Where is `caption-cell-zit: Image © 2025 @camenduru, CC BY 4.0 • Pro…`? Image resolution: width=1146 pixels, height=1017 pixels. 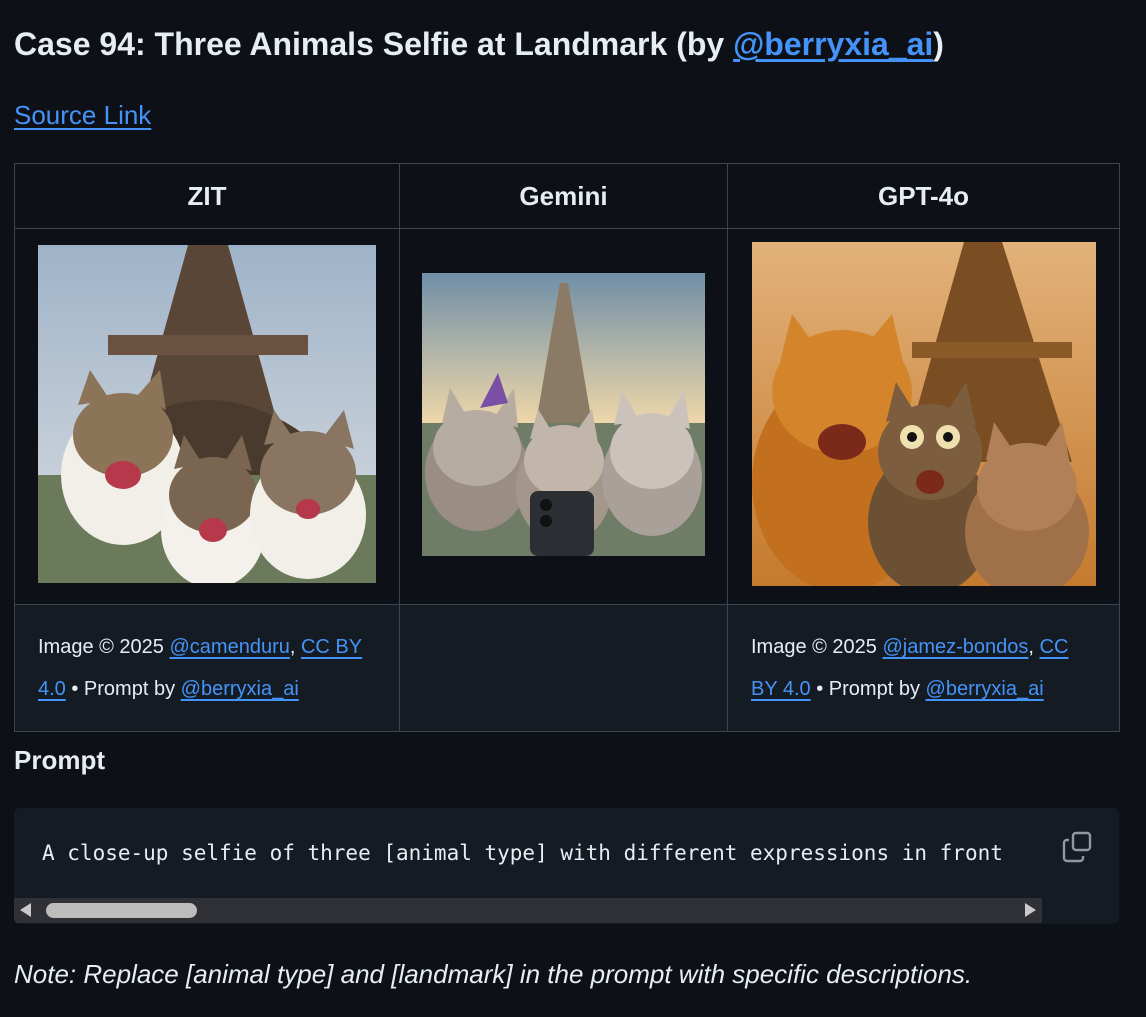
caption-cell-zit: Image © 2025 @camenduru, CC BY 4.0 • Pro… is located at coordinates (207, 668).